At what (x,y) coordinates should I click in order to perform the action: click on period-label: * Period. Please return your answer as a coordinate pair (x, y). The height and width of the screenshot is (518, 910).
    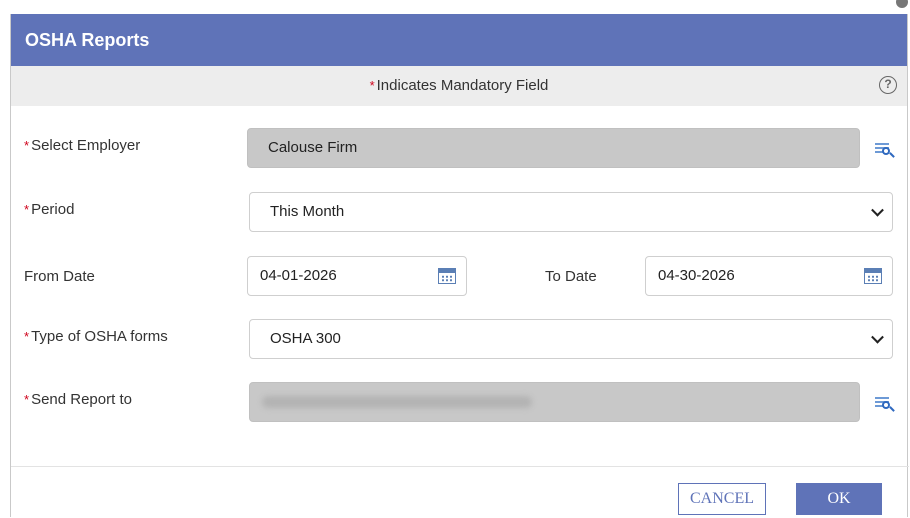
    Looking at the image, I should click on (49, 209).